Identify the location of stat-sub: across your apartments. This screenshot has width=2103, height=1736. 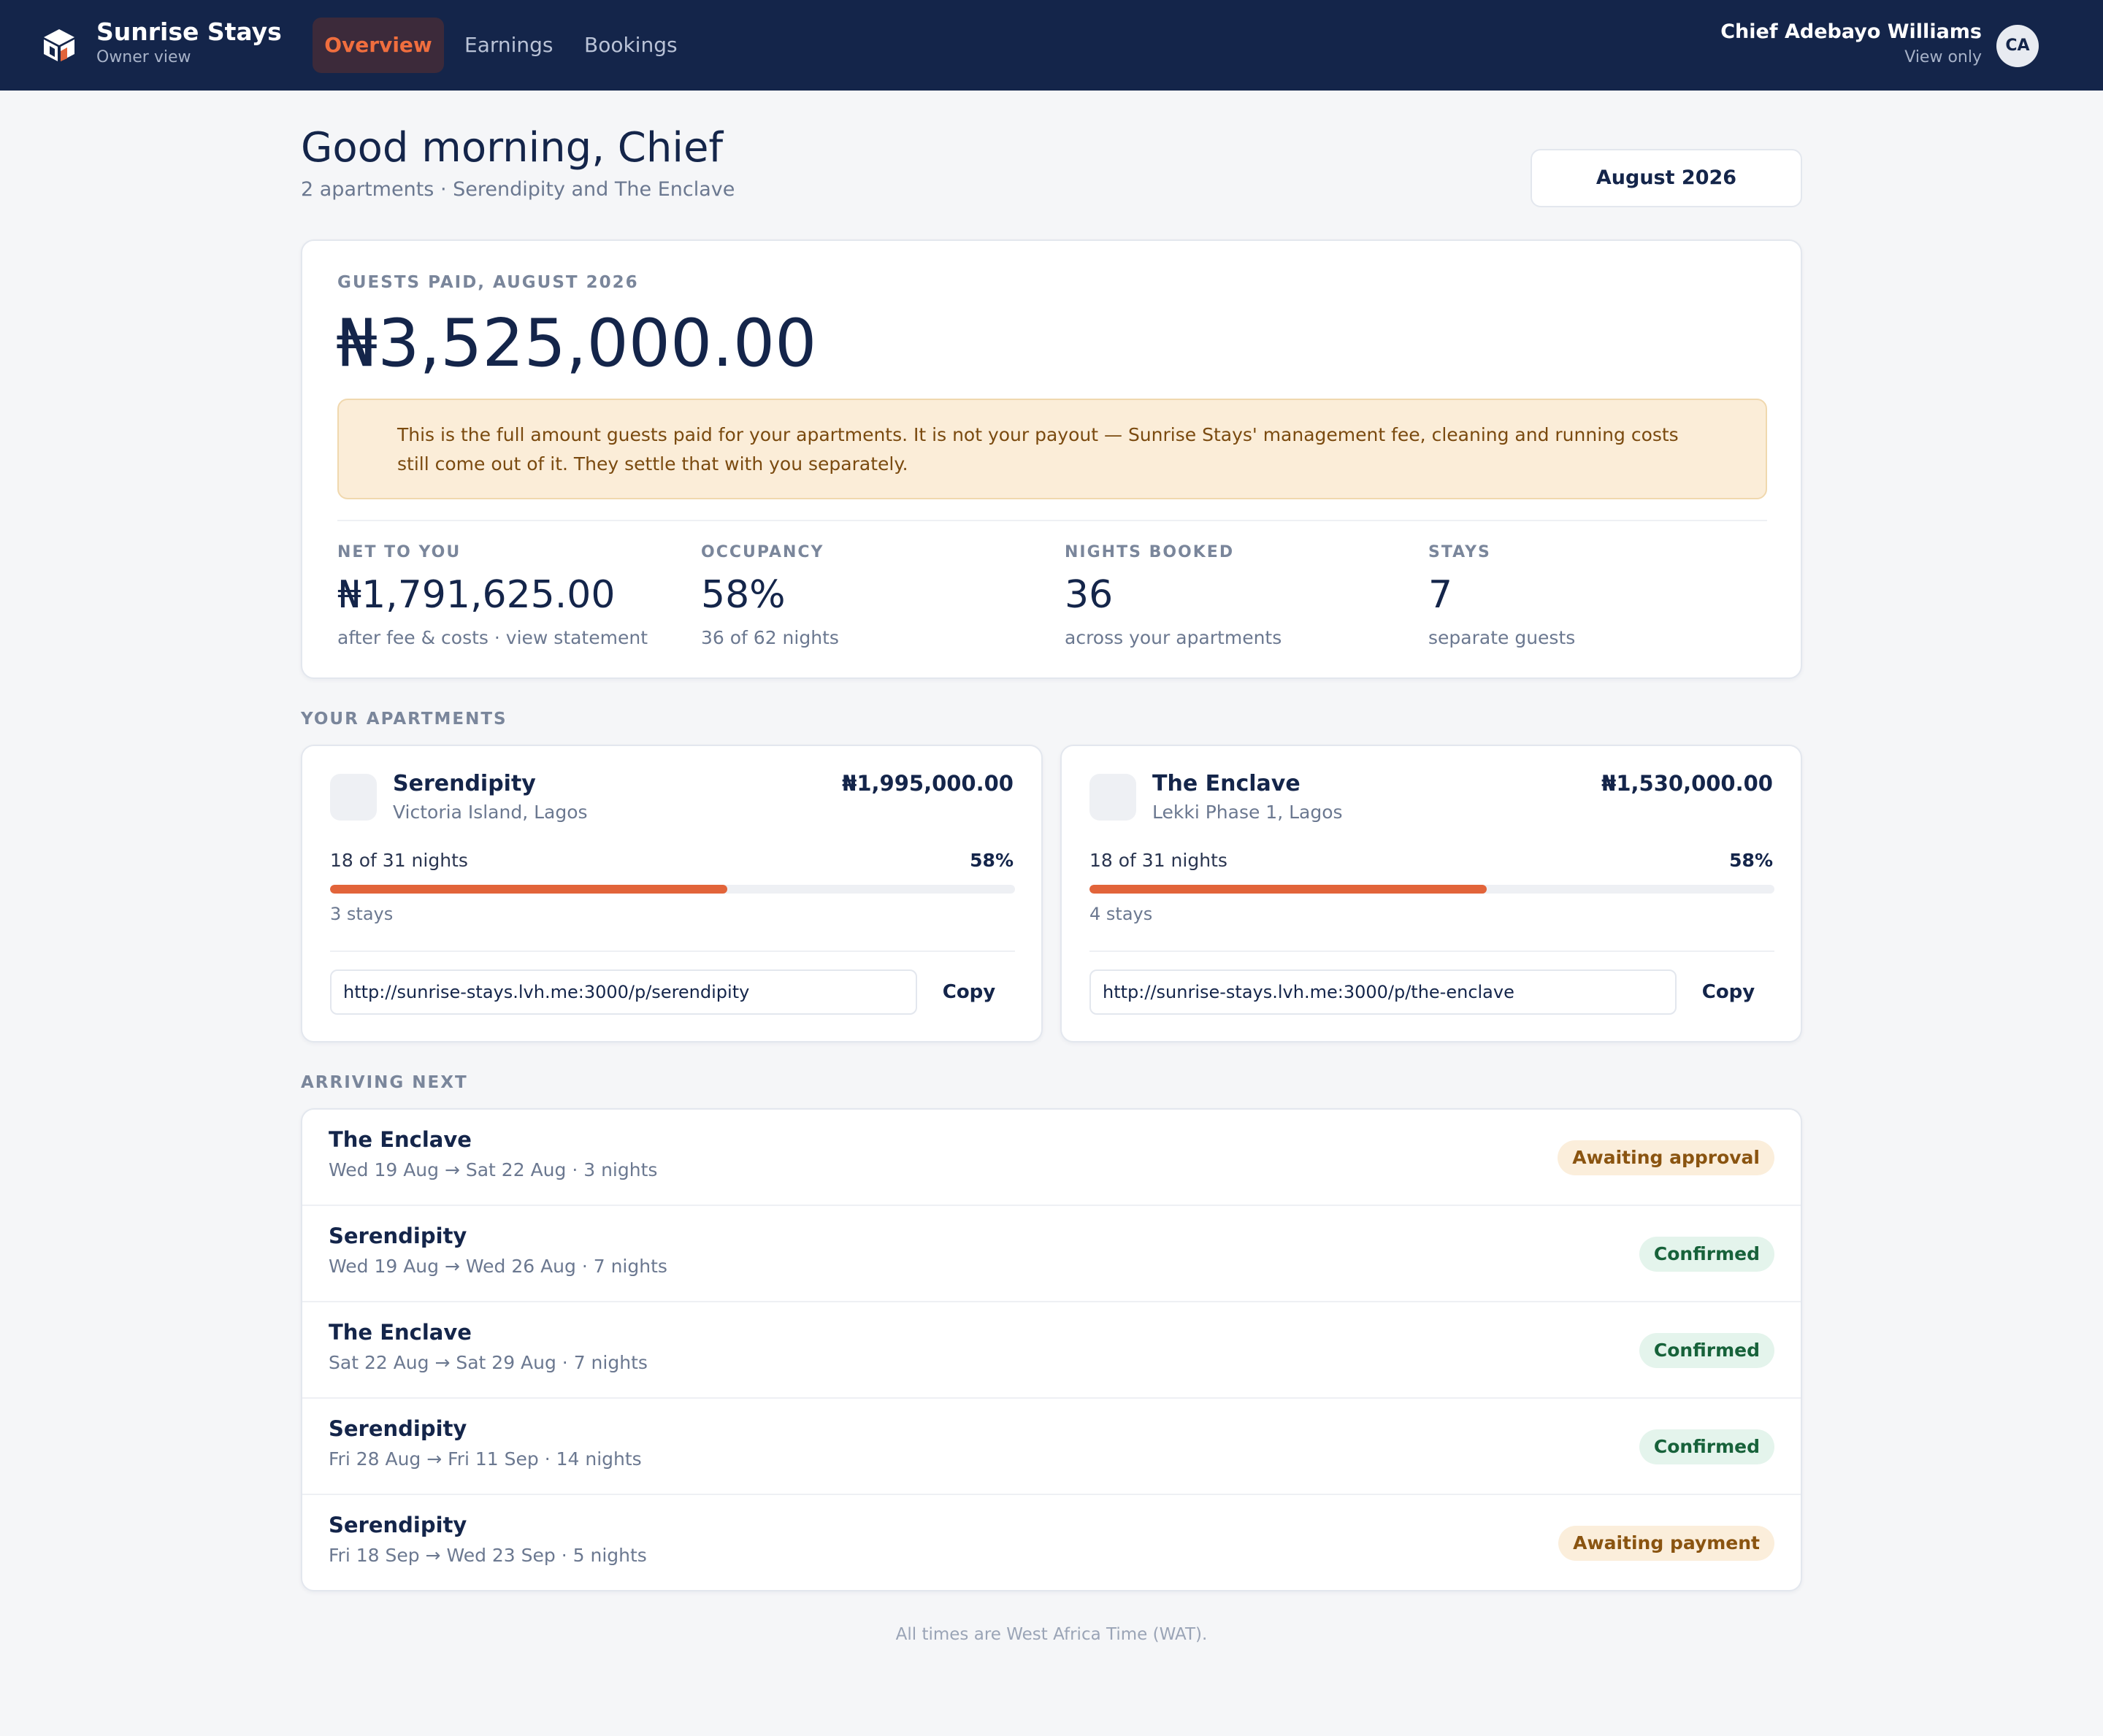
(1173, 637).